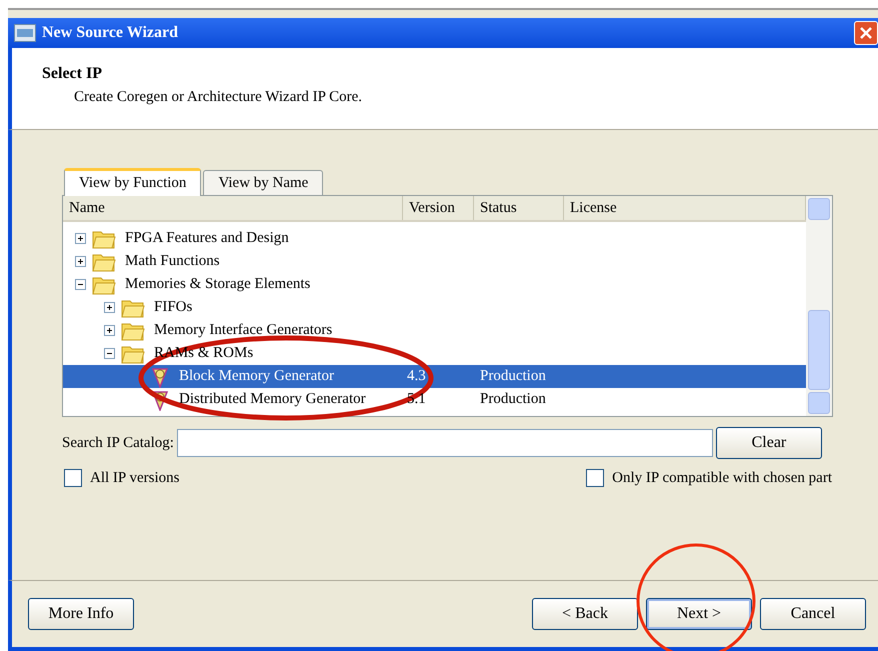 The height and width of the screenshot is (651, 878). I want to click on item-name: FPGA Features and Design, so click(207, 238).